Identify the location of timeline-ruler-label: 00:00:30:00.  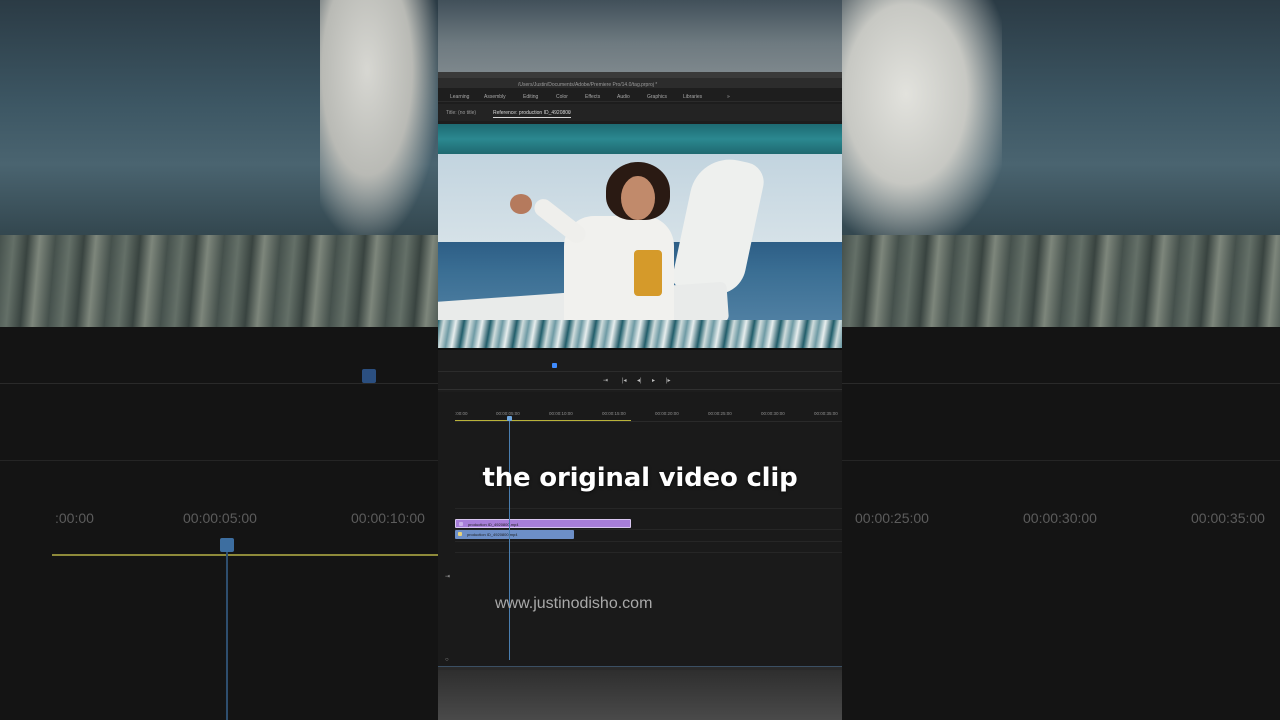
(773, 413).